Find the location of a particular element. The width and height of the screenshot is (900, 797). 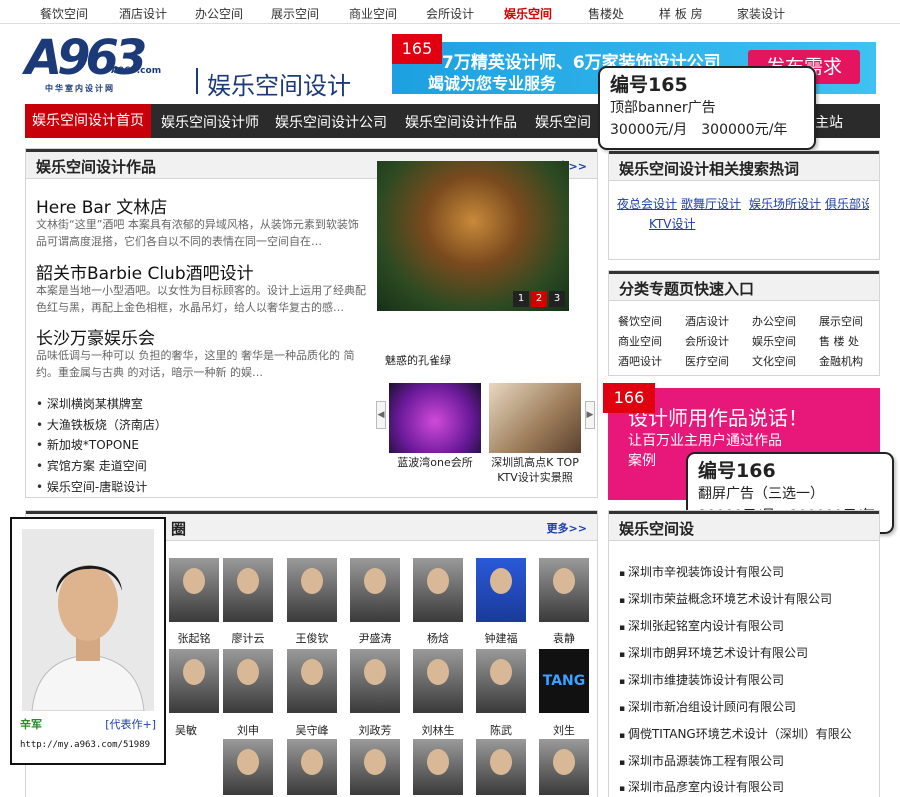

company-link: 深圳市维捷装饰设计有限公司 is located at coordinates (701, 679).